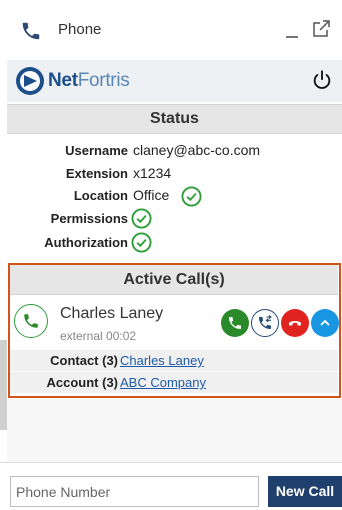  I want to click on status-header: Status, so click(174, 119).